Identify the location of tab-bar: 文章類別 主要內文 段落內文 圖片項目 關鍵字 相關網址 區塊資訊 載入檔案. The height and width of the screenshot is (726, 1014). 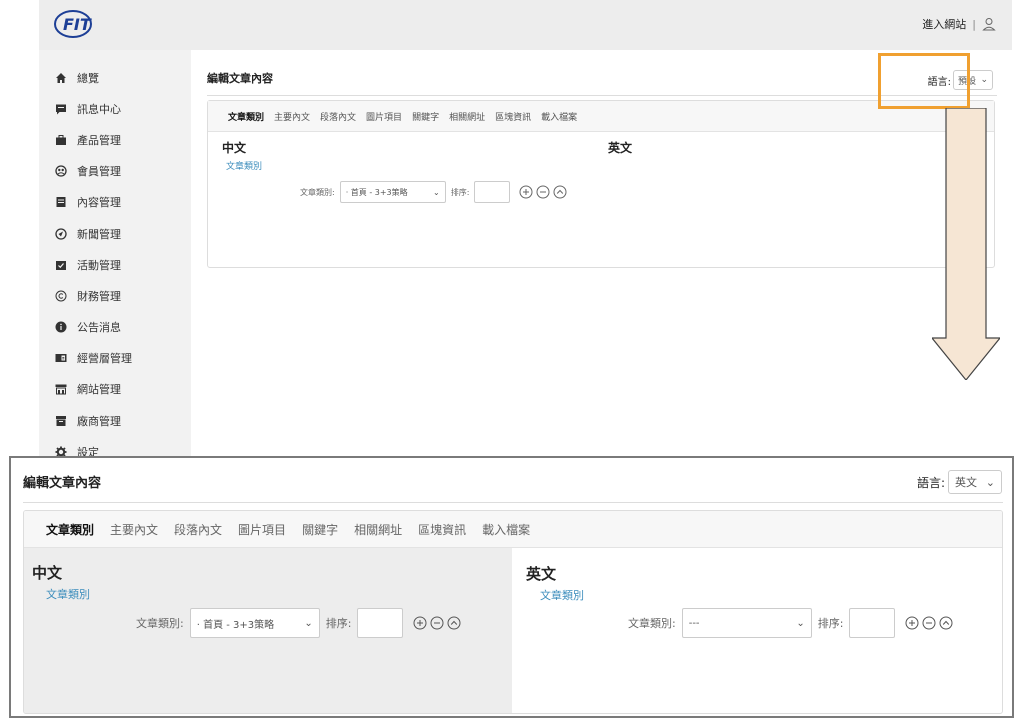
(513, 529).